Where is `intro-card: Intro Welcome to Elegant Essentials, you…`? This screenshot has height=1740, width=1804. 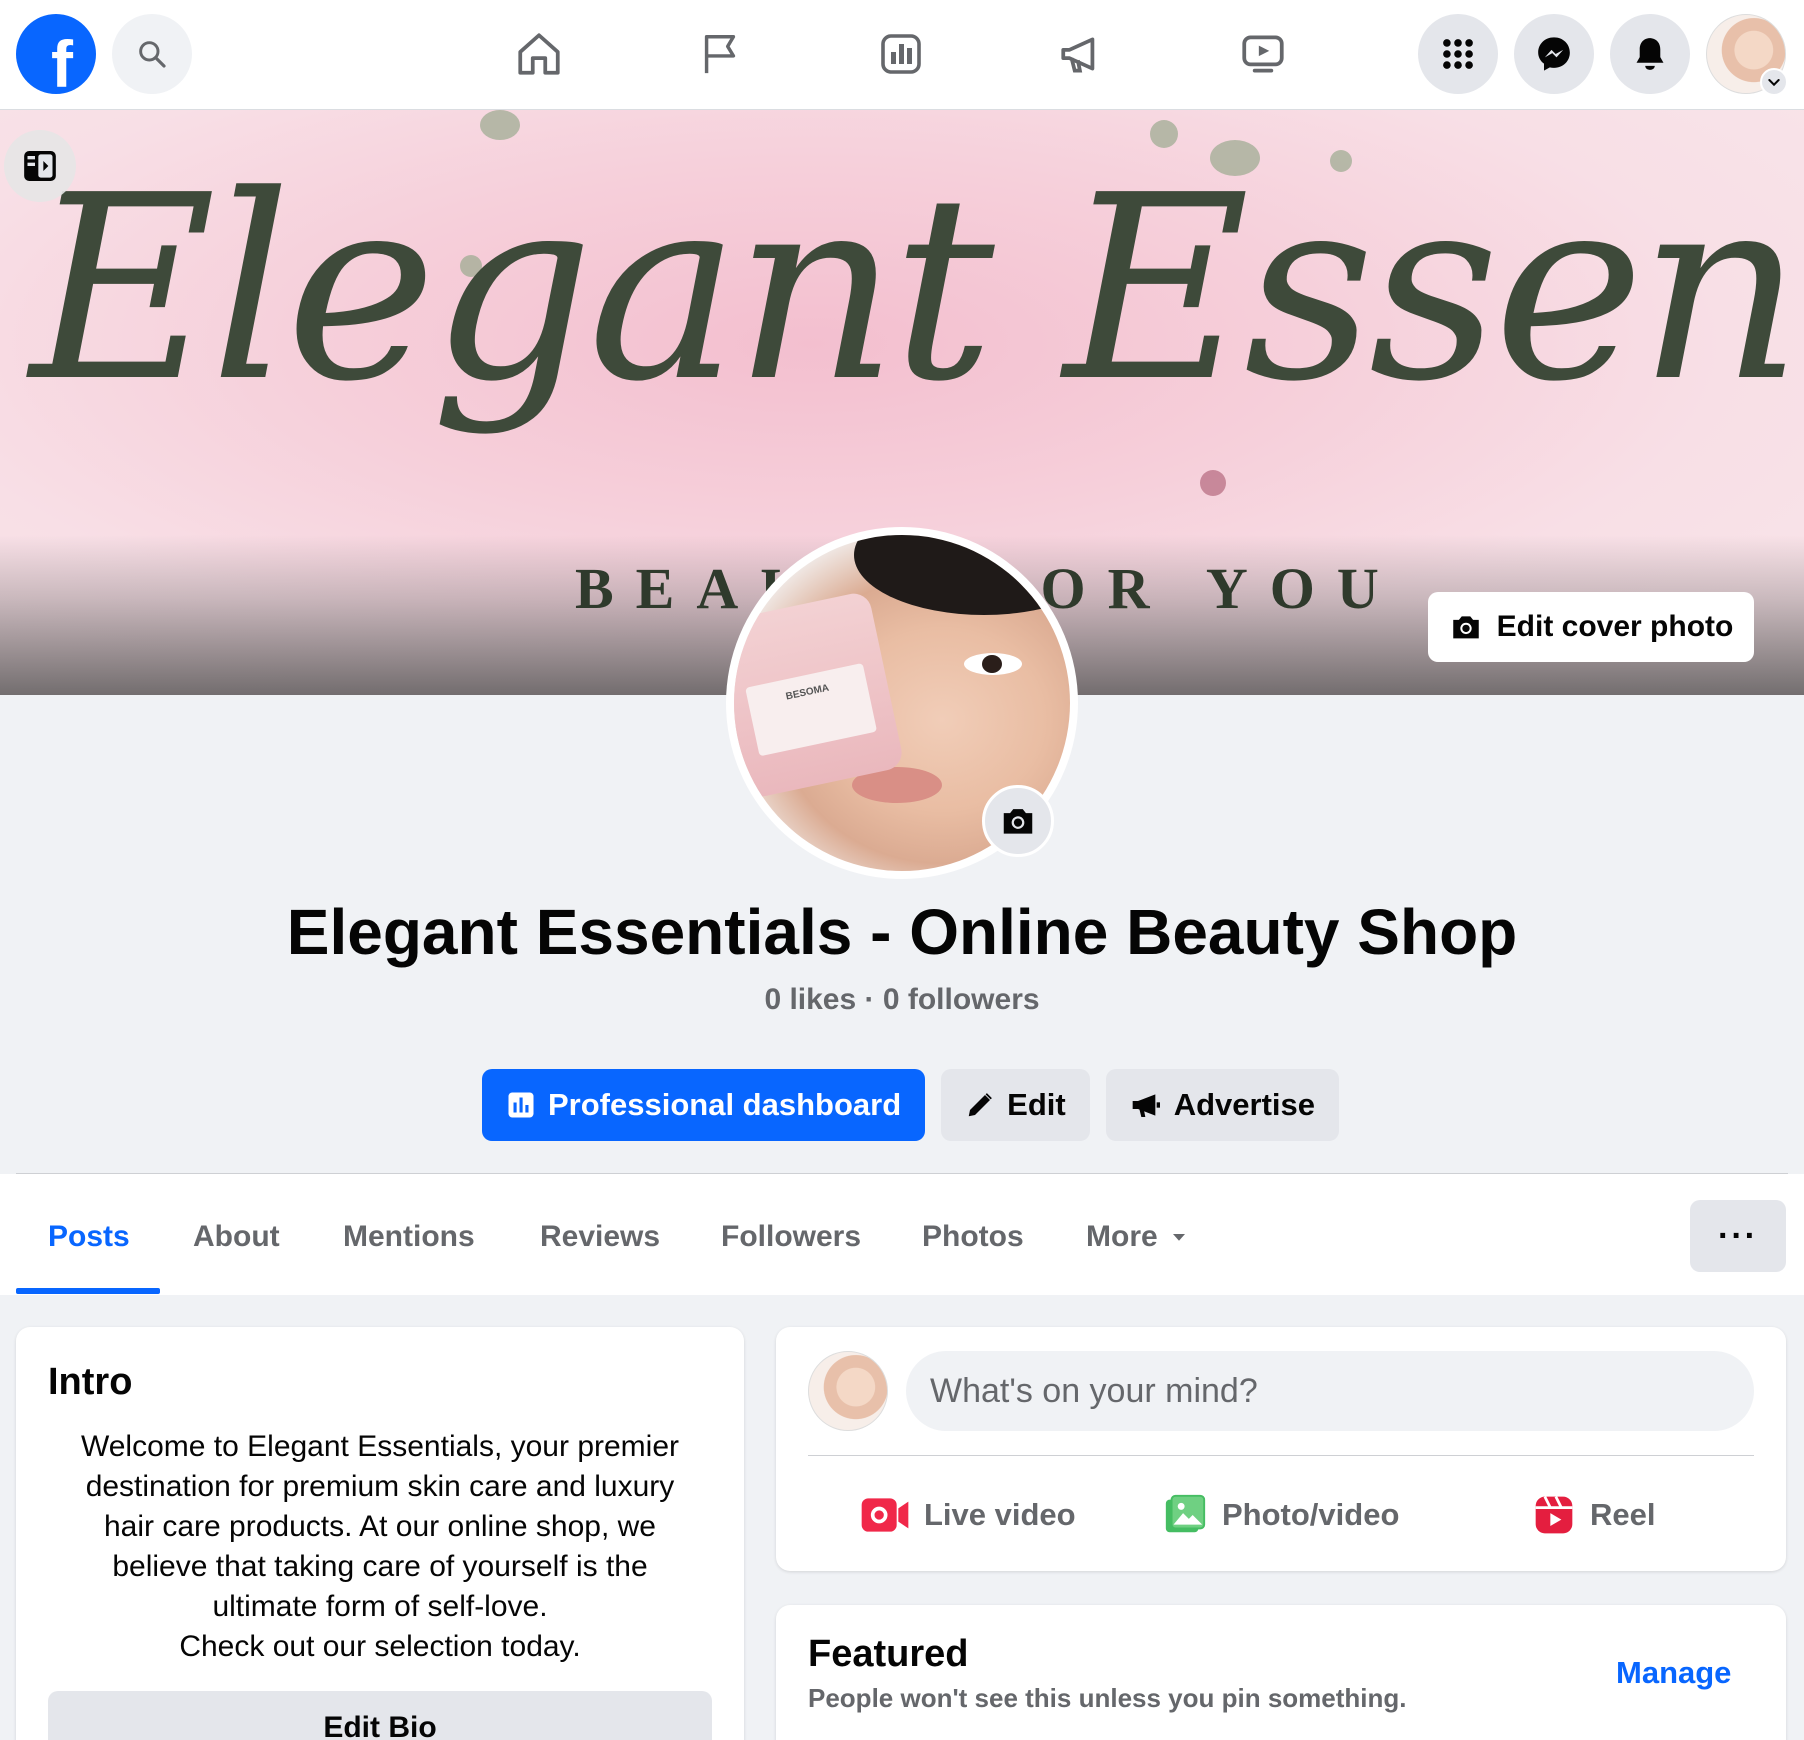
intro-card: Intro Welcome to Elegant Essentials, you… is located at coordinates (380, 1533).